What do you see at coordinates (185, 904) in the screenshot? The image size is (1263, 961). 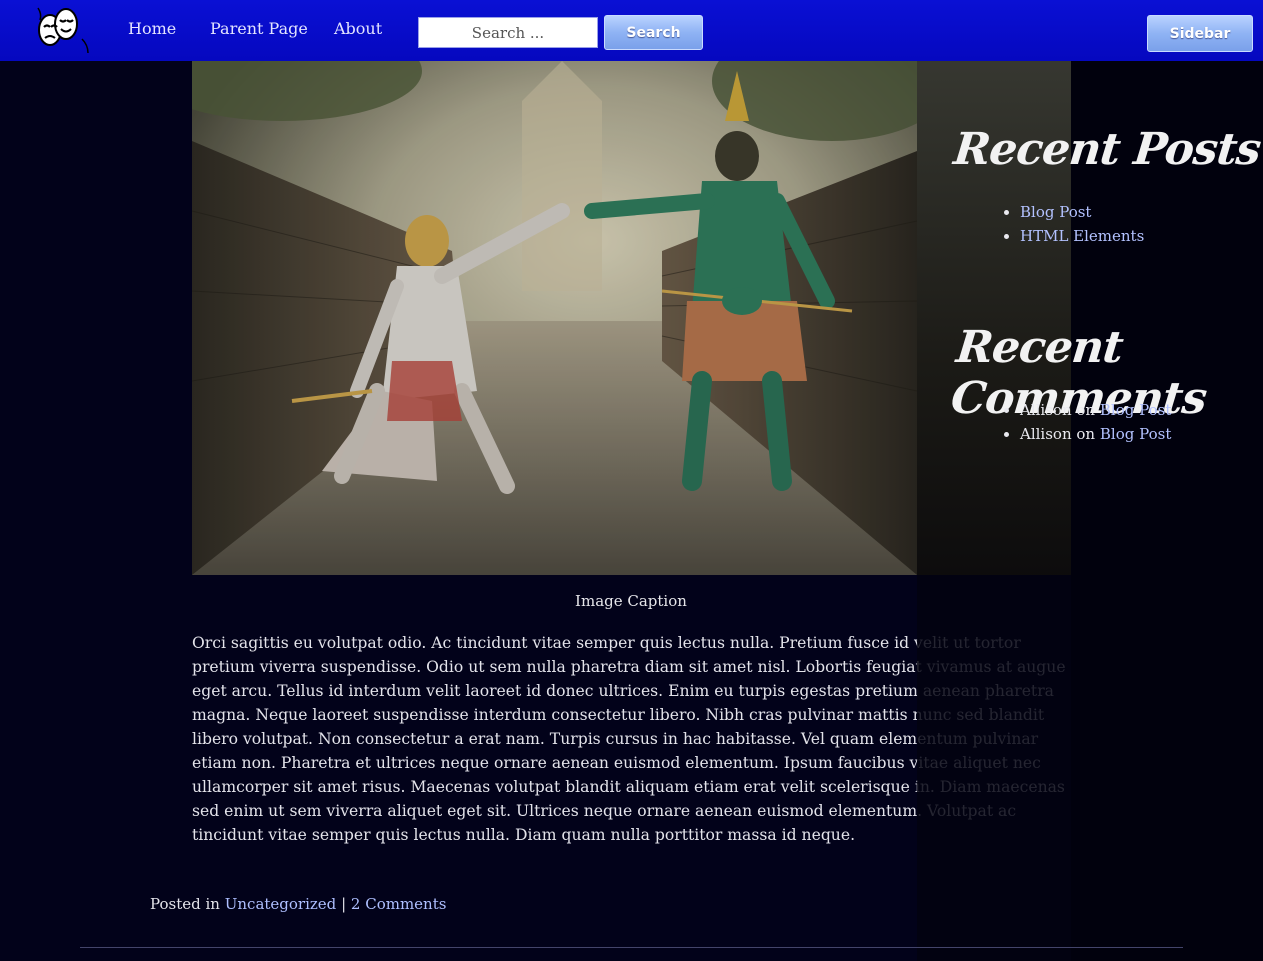 I see `posted-in-label: Posted in` at bounding box center [185, 904].